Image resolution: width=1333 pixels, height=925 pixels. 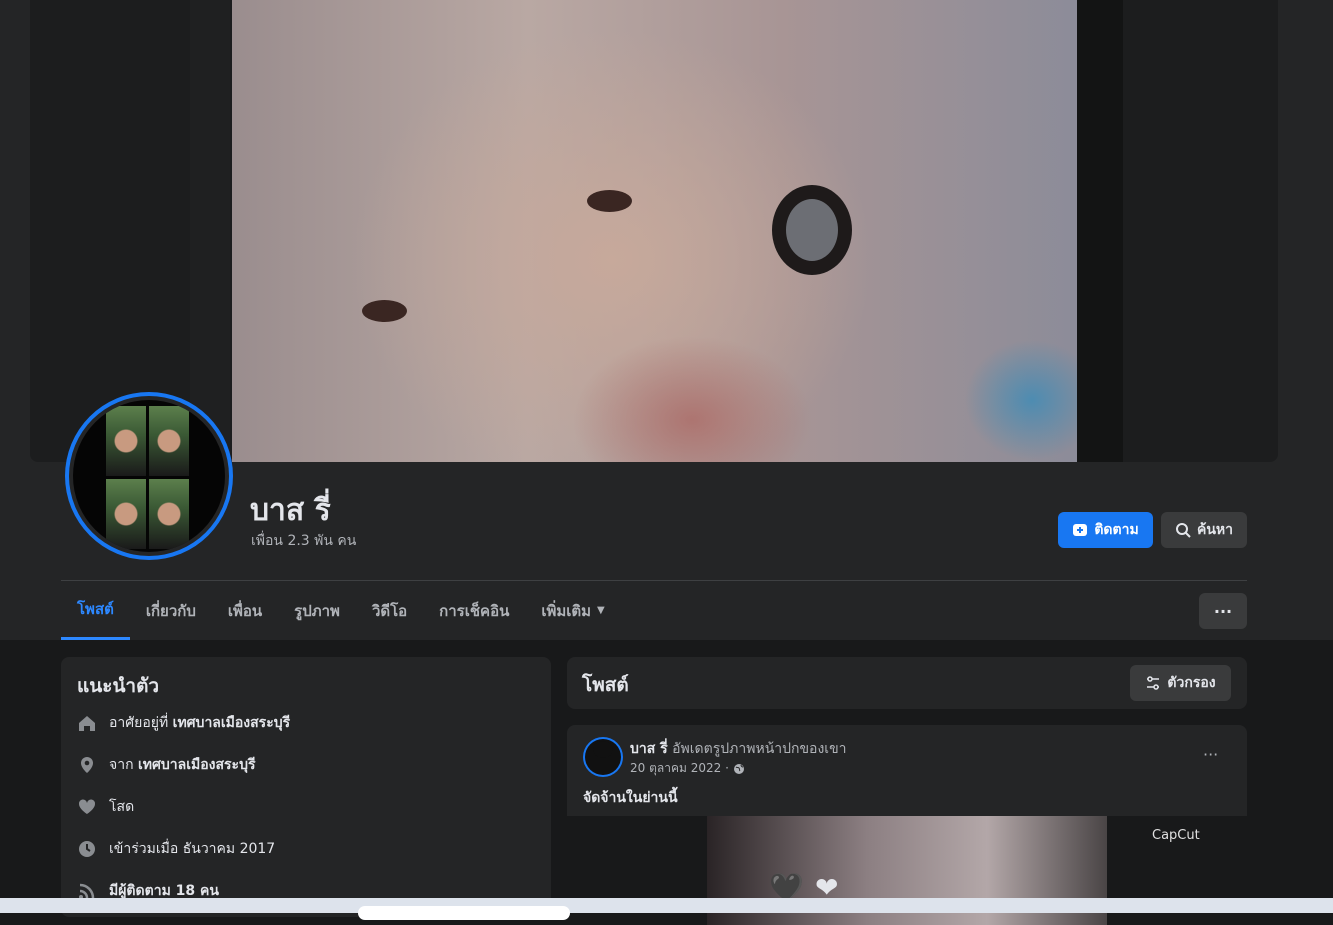 I want to click on os-taskbar, so click(x=666, y=909).